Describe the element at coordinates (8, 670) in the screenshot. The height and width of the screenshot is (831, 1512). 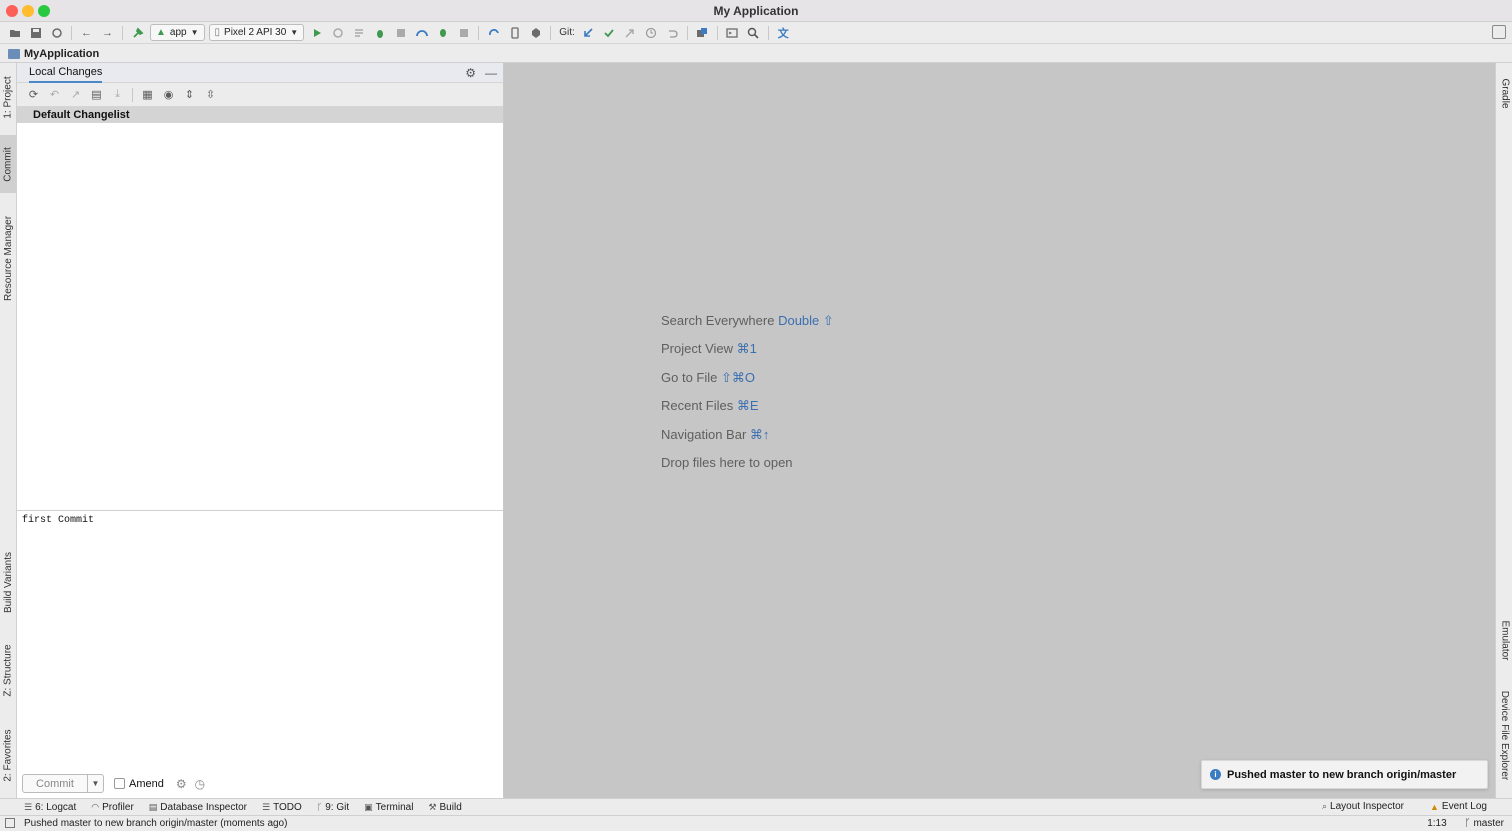
I see `tab-structure: Z: Structure` at that location.